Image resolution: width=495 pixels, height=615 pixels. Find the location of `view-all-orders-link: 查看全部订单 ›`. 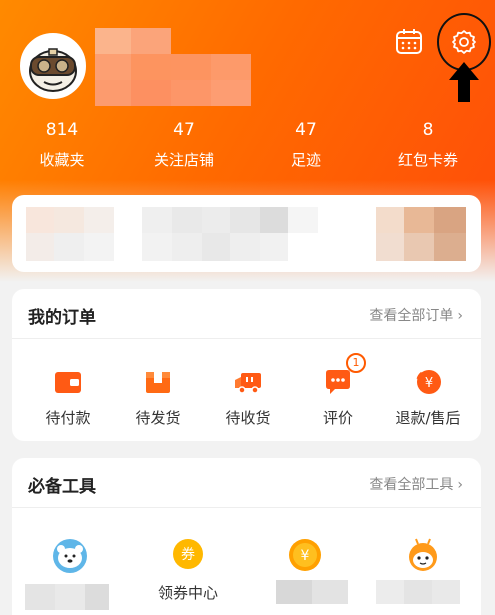

view-all-orders-link: 查看全部订单 › is located at coordinates (416, 315).